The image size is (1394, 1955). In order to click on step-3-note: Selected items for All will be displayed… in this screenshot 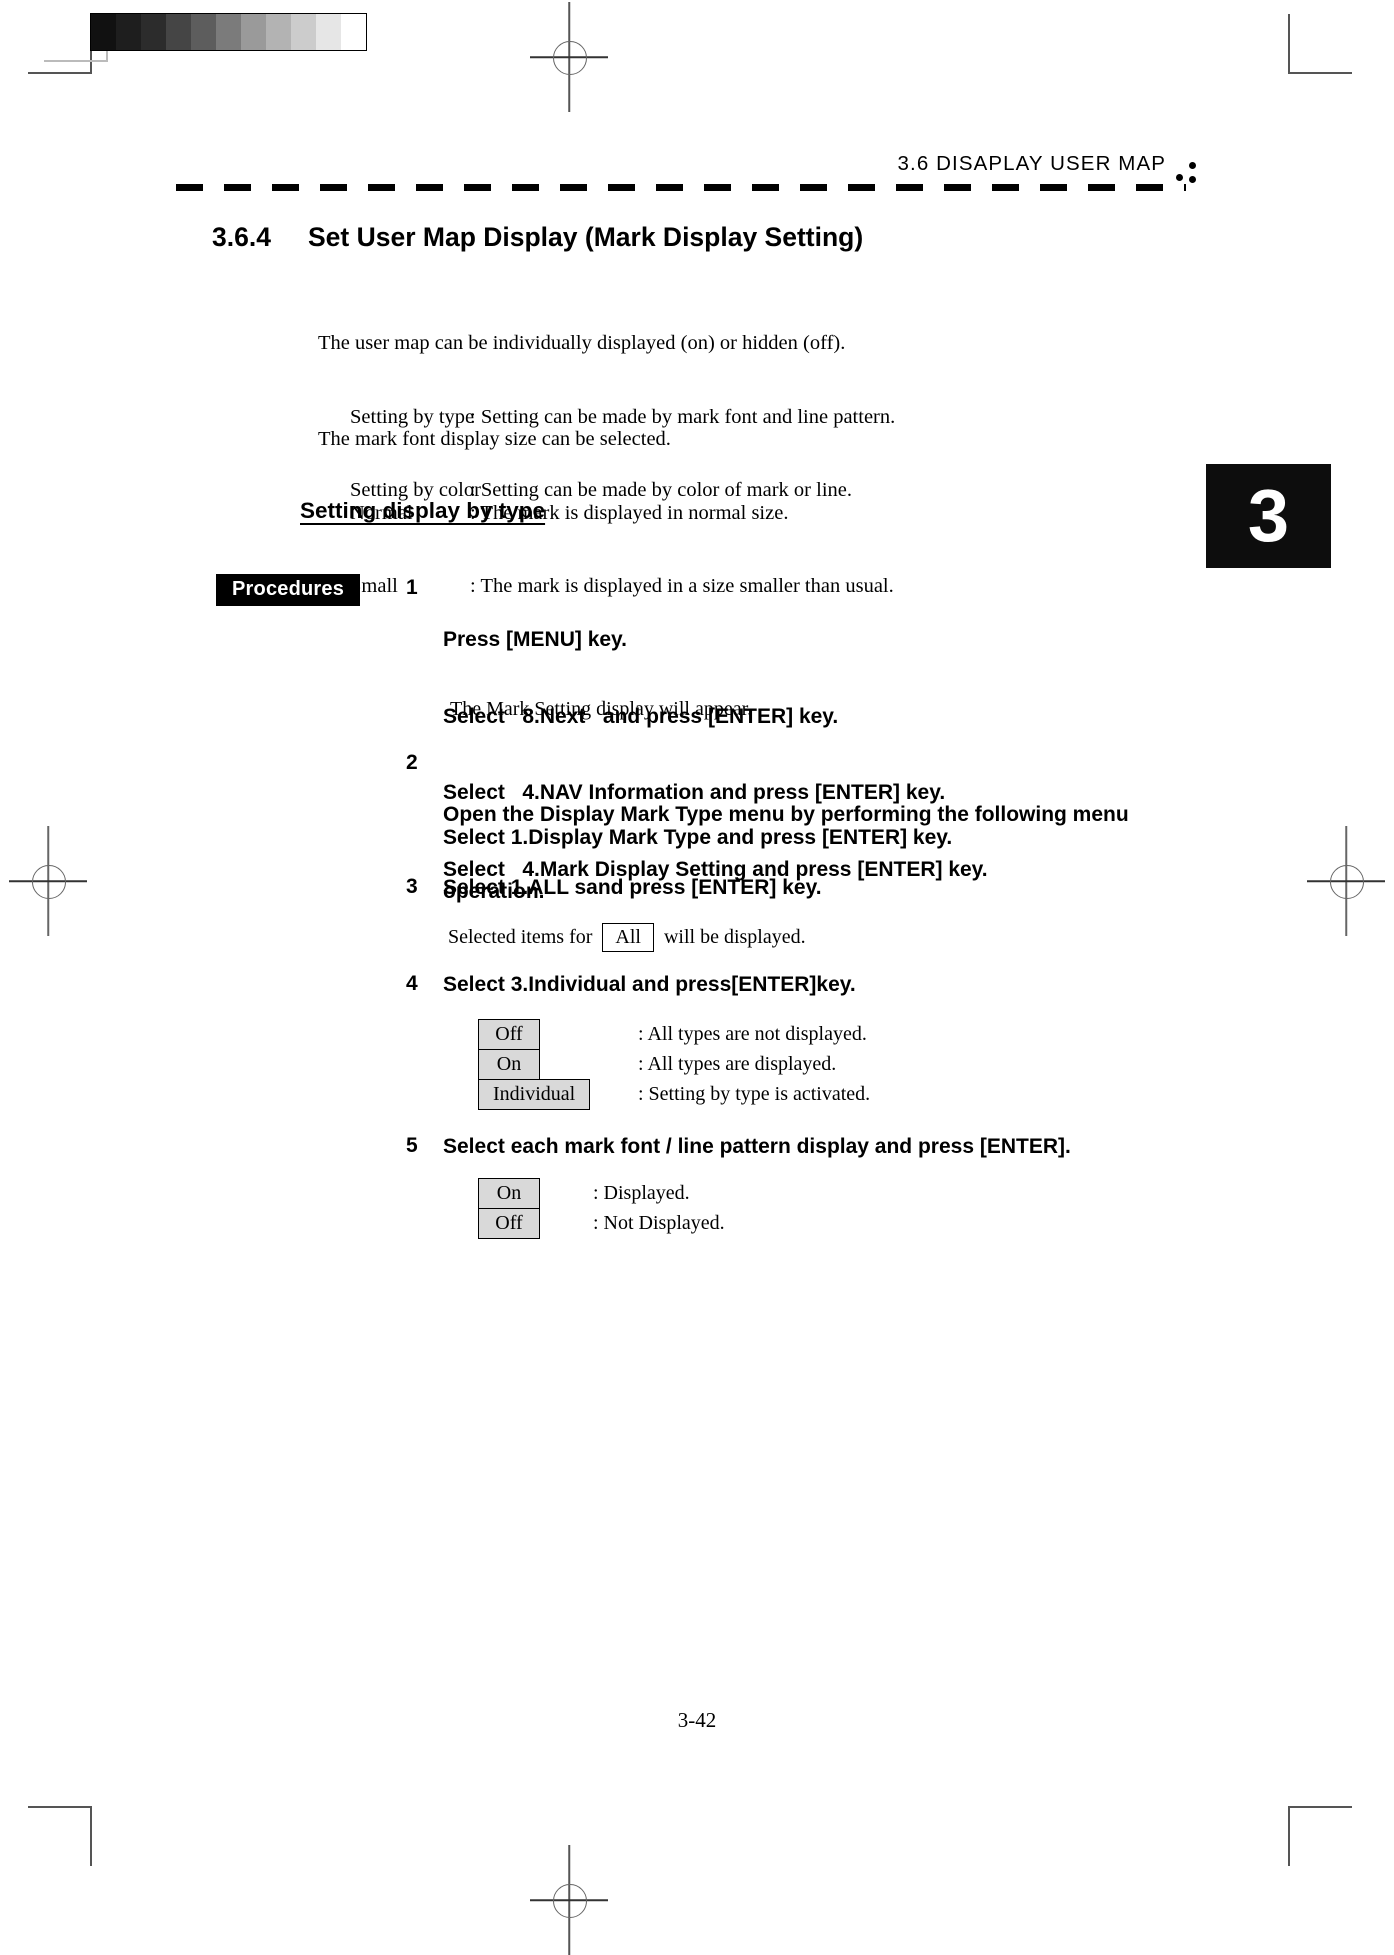, I will do `click(627, 937)`.